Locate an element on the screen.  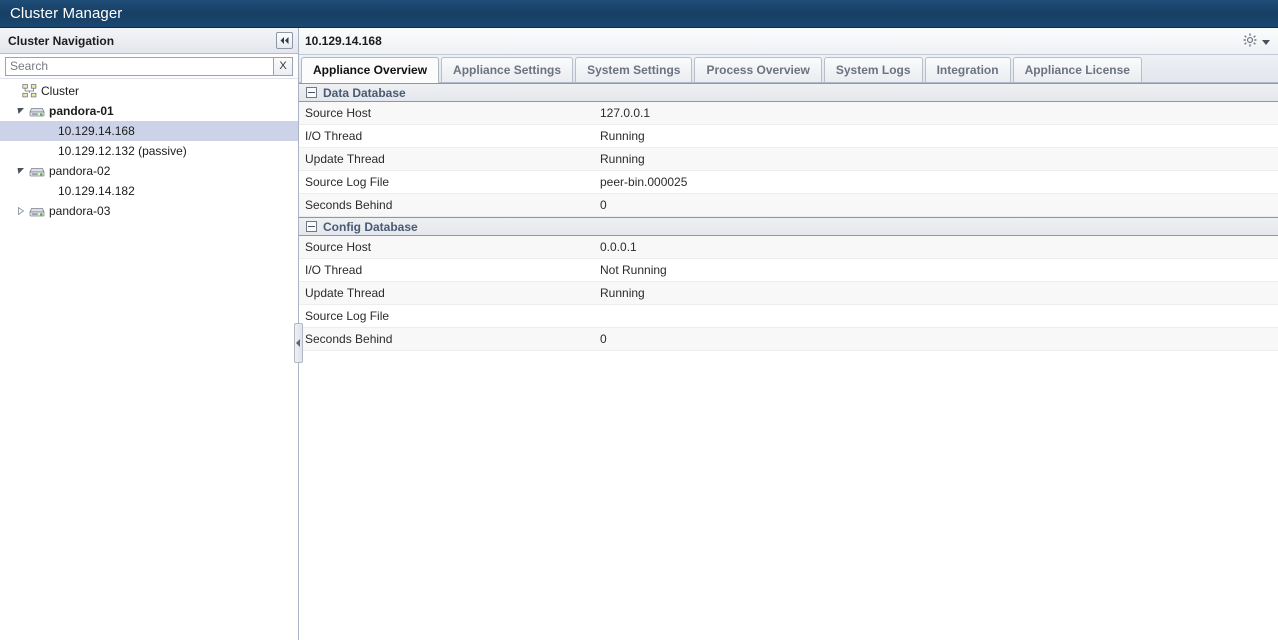
detail-row-value: peer-bin.000025 is located at coordinates (644, 182).